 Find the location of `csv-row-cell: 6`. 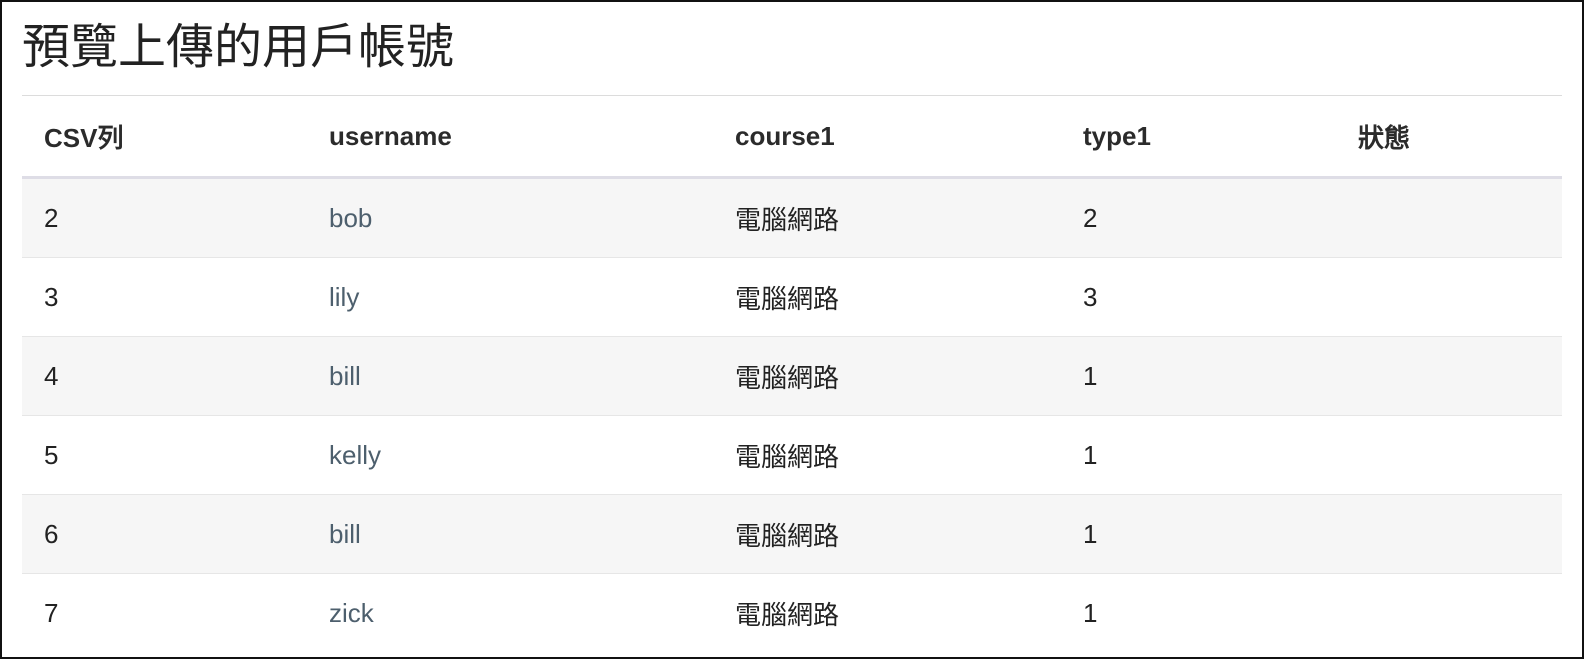

csv-row-cell: 6 is located at coordinates (164, 534).